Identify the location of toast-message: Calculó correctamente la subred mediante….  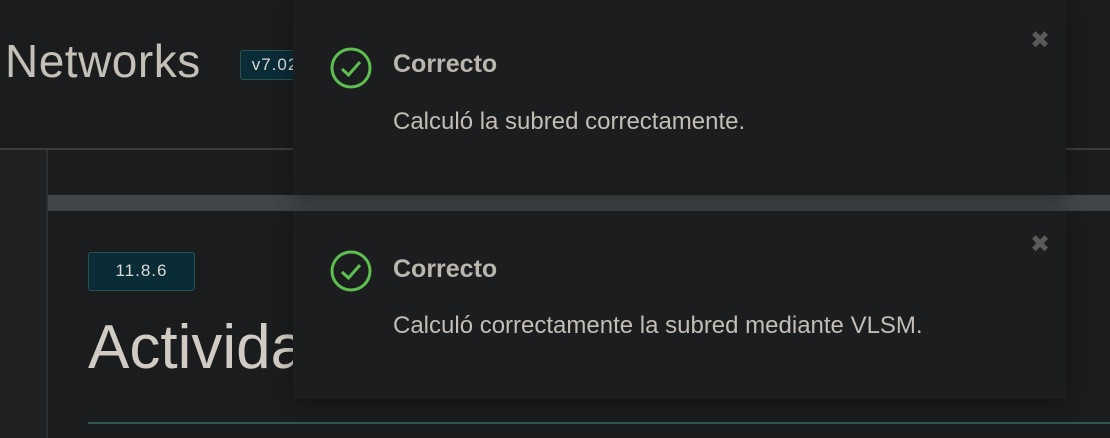
(658, 325).